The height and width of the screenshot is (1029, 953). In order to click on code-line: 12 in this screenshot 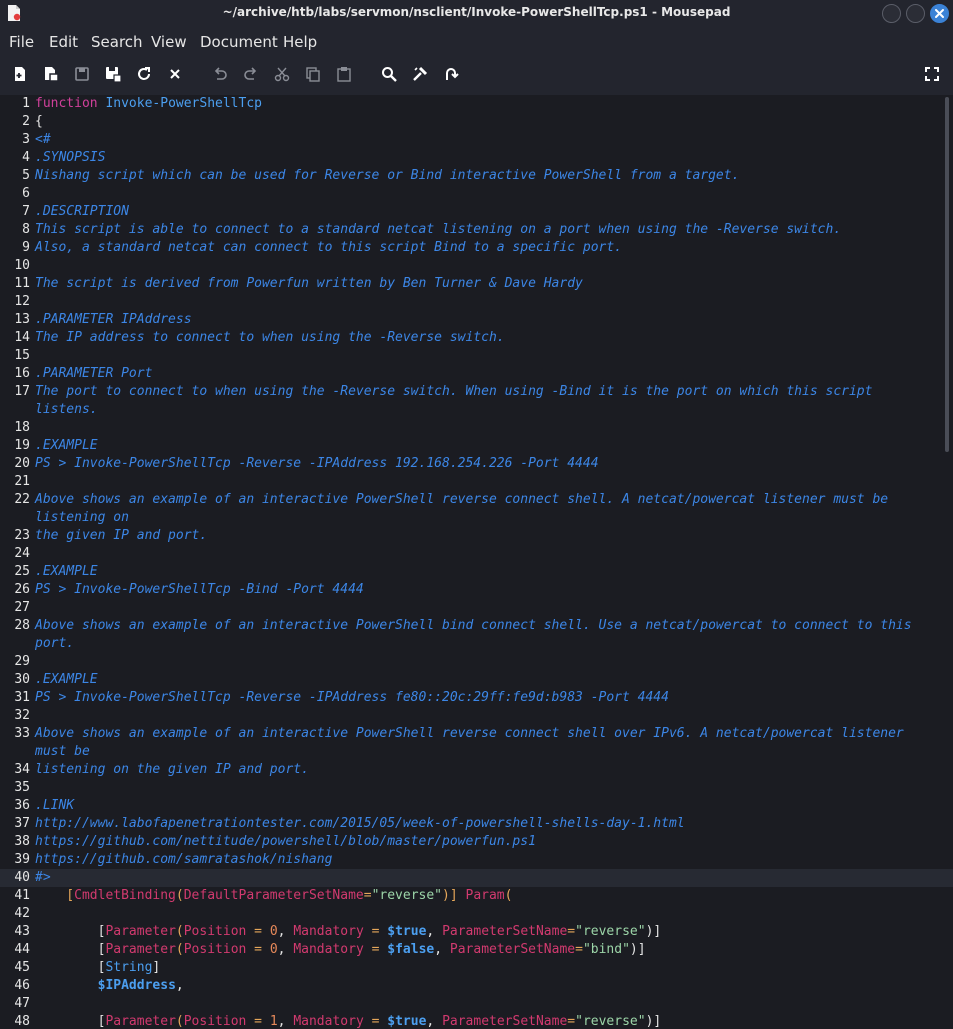, I will do `click(476, 302)`.